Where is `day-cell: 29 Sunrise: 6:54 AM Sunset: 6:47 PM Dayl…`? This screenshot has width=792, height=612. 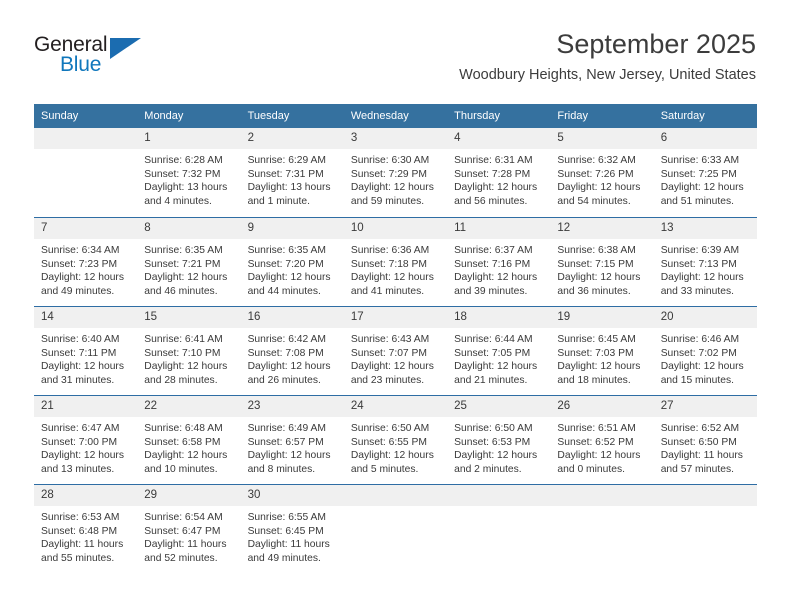 day-cell: 29 Sunrise: 6:54 AM Sunset: 6:47 PM Dayl… is located at coordinates (189, 528).